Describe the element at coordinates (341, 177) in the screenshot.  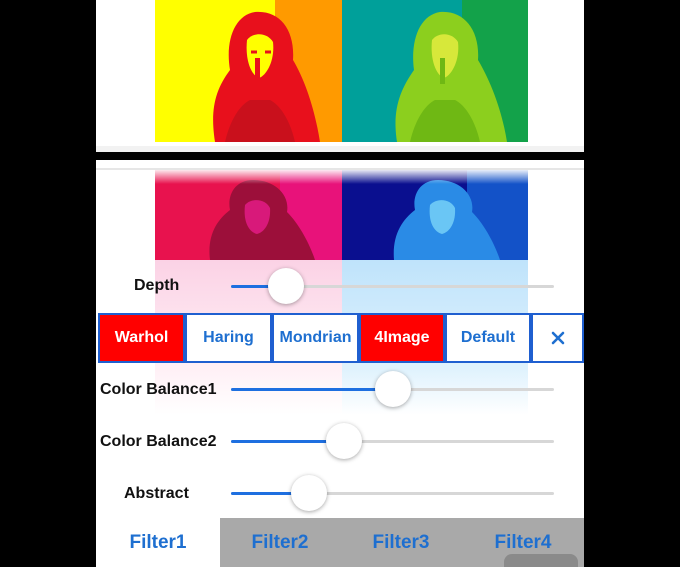
I see `tile-fade-top` at that location.